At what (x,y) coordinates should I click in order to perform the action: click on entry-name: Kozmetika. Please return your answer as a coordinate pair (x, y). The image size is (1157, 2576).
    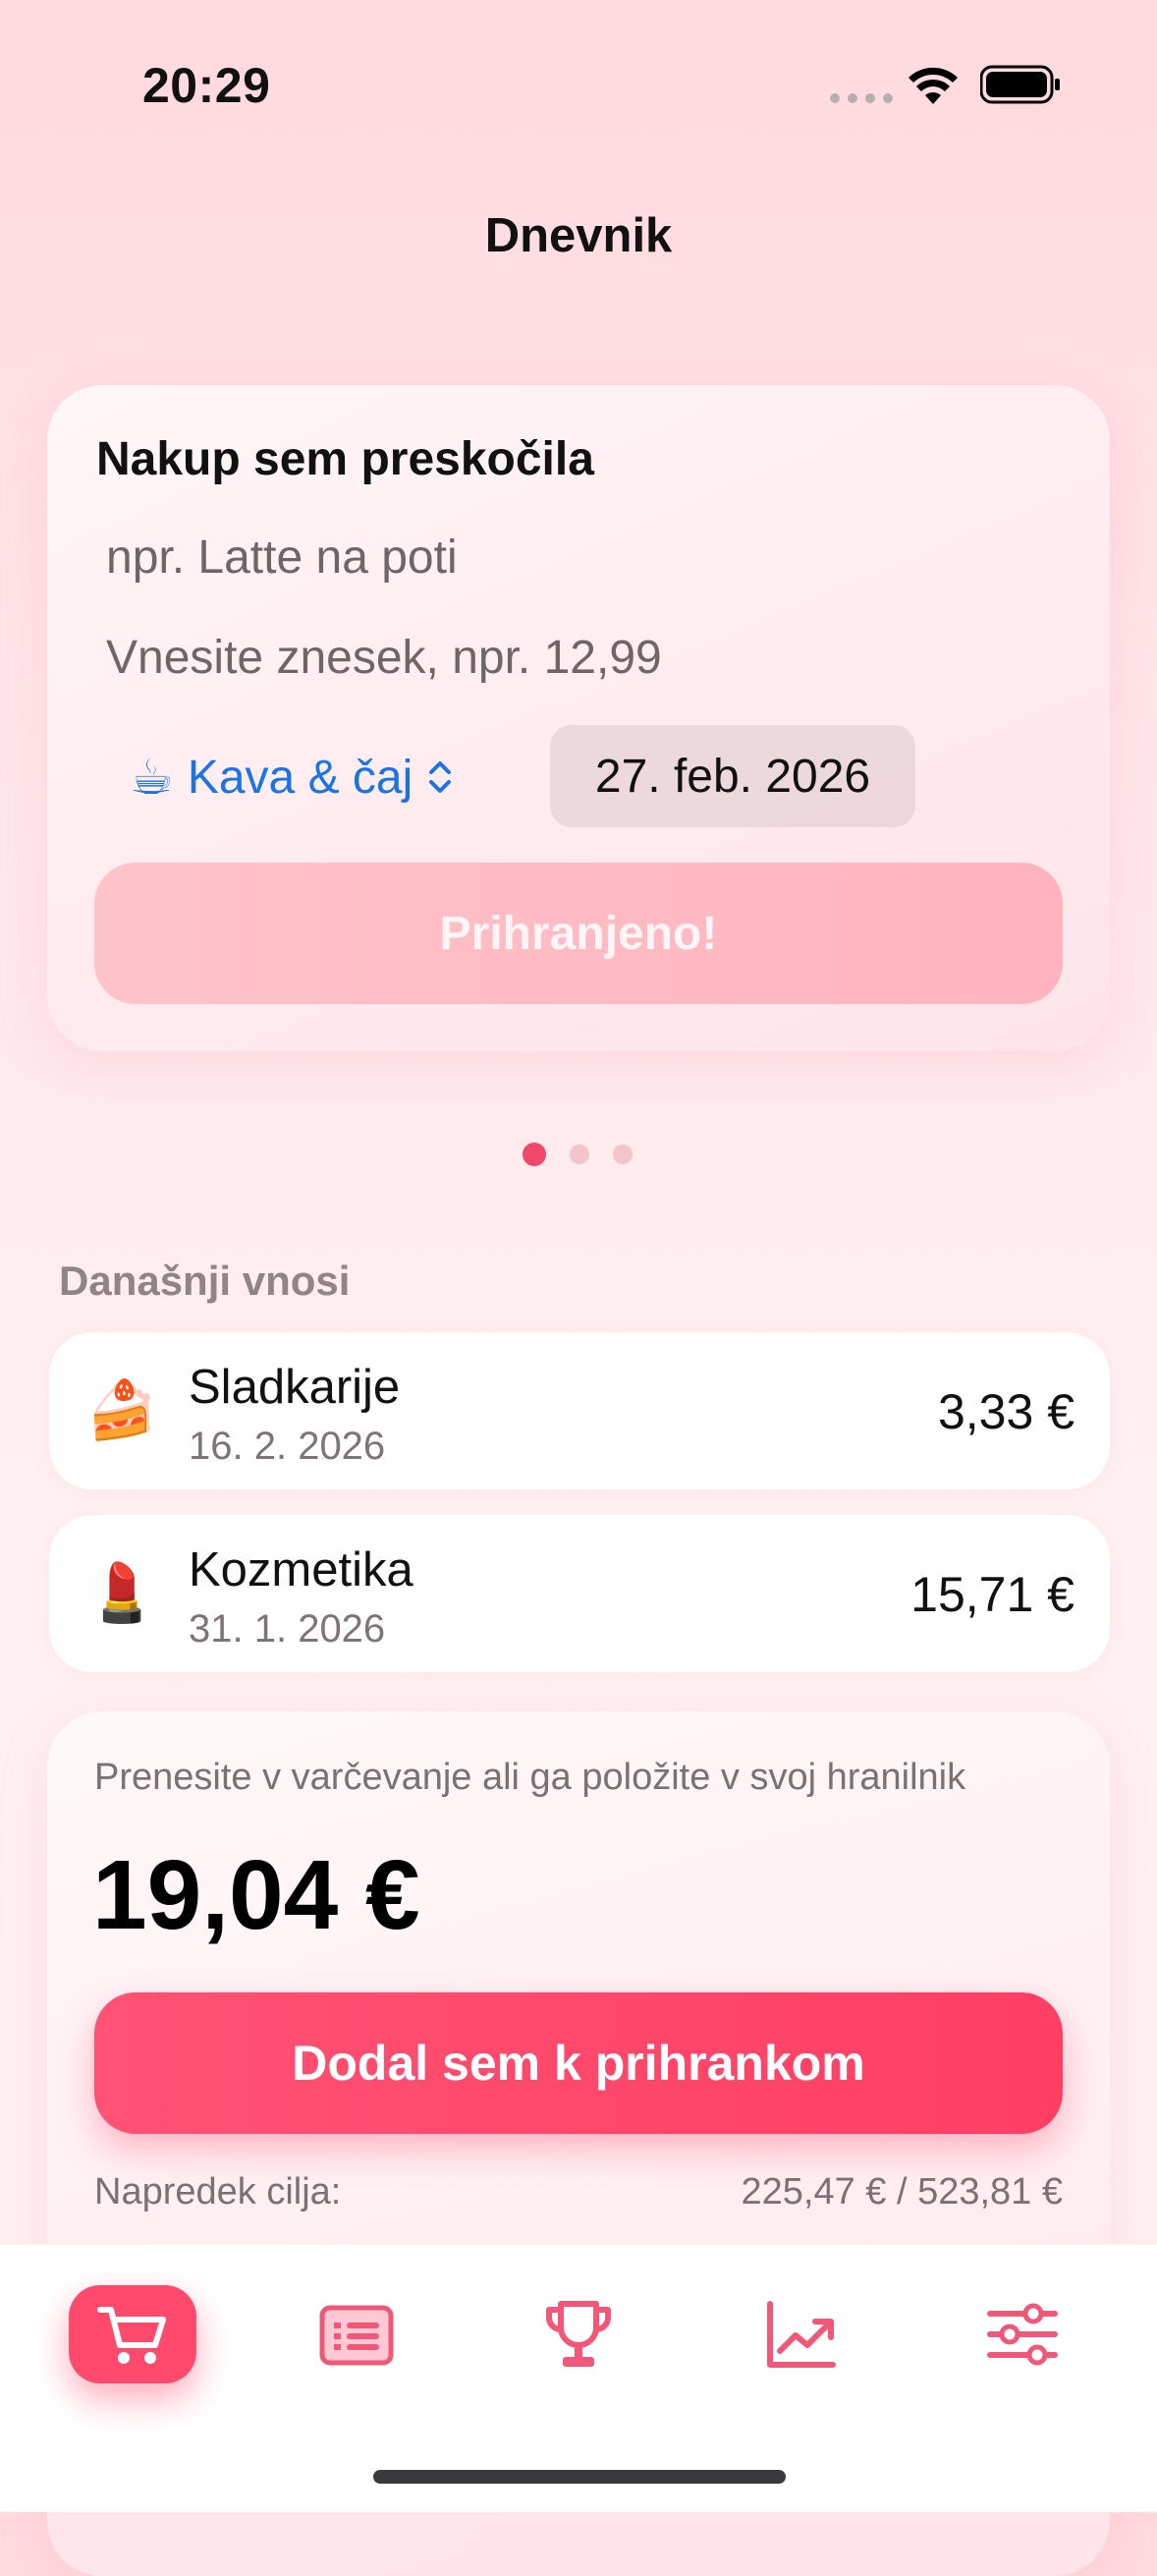
    Looking at the image, I should click on (301, 1569).